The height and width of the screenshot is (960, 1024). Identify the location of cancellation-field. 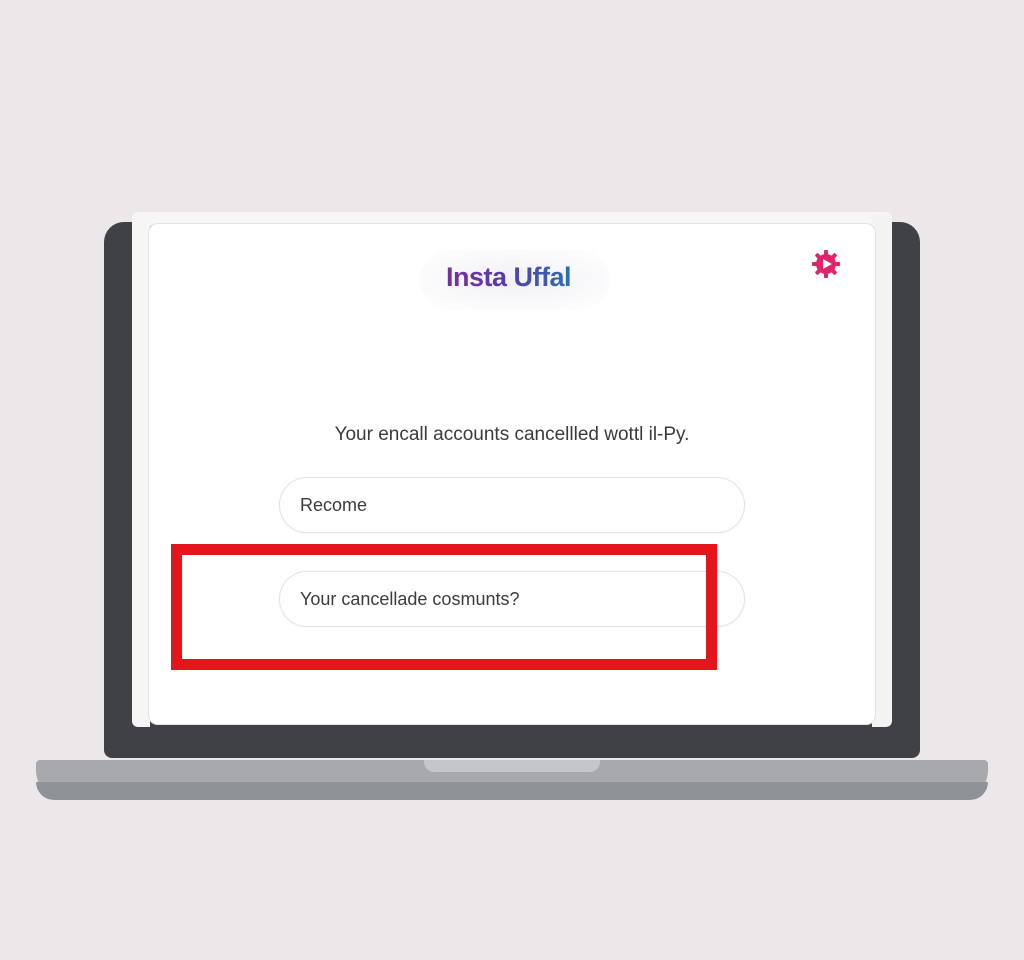
(512, 599).